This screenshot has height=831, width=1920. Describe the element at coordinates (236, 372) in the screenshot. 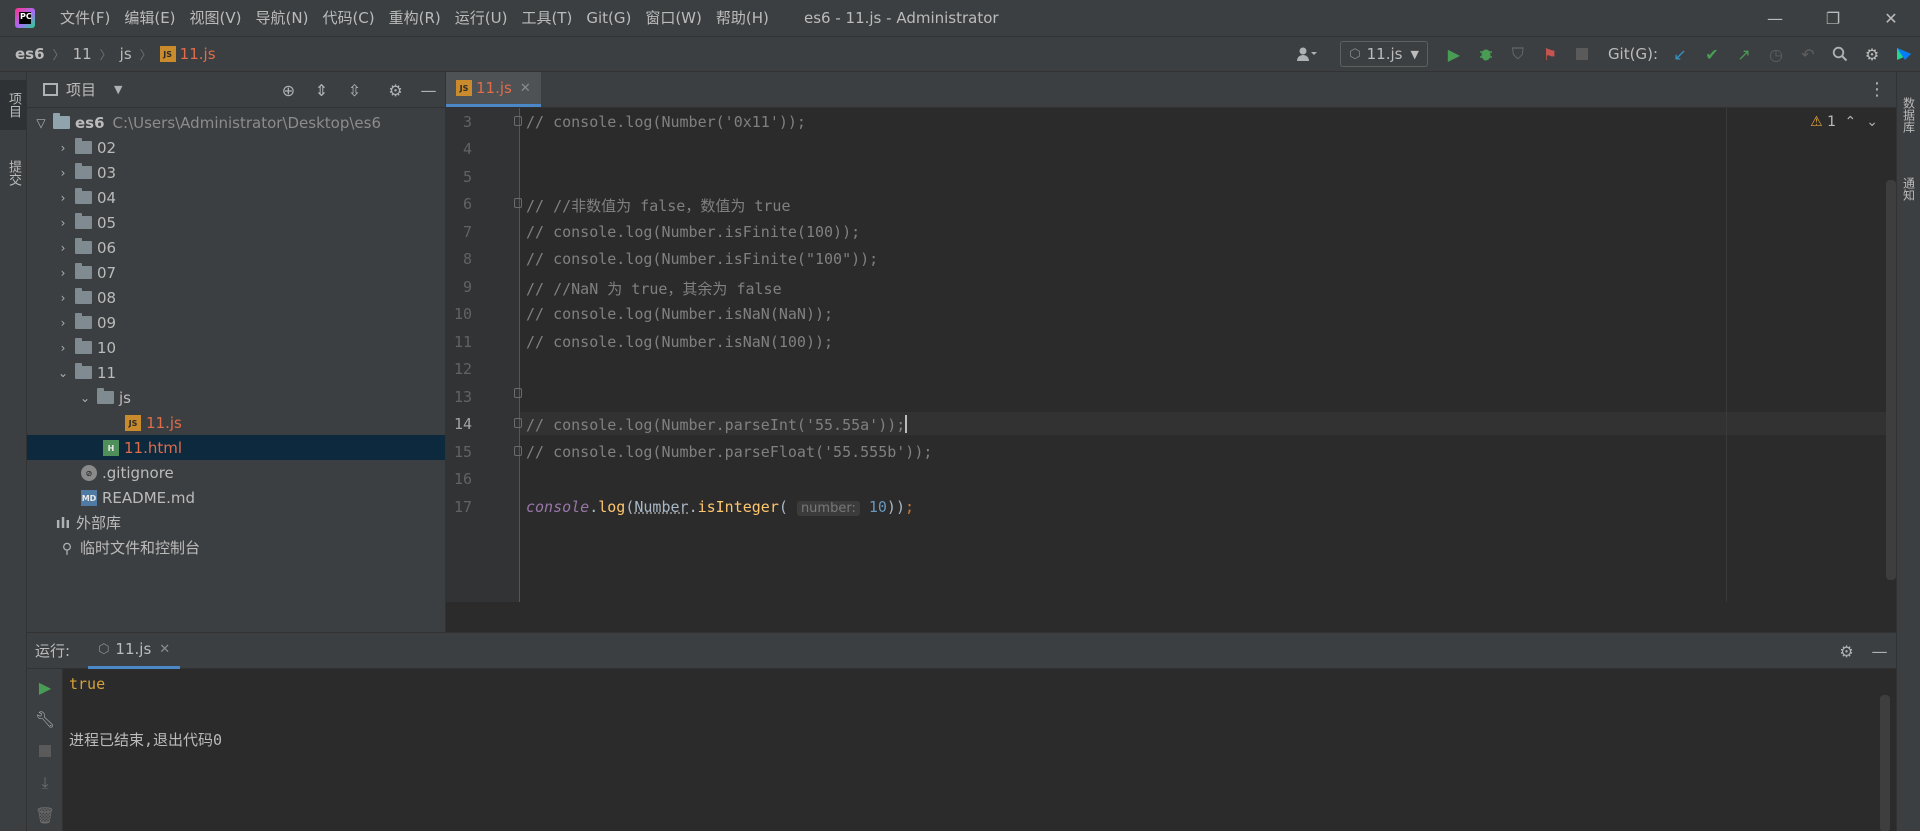

I see `tree-item-folder-11: ⌄ 11` at that location.